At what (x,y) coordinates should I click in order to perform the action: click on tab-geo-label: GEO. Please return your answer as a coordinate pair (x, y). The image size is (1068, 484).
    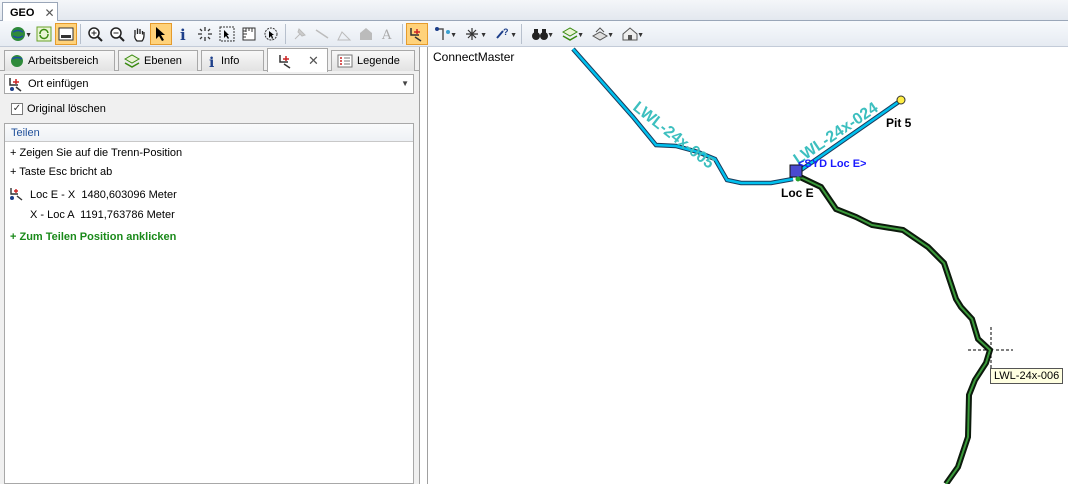
    Looking at the image, I should click on (22, 12).